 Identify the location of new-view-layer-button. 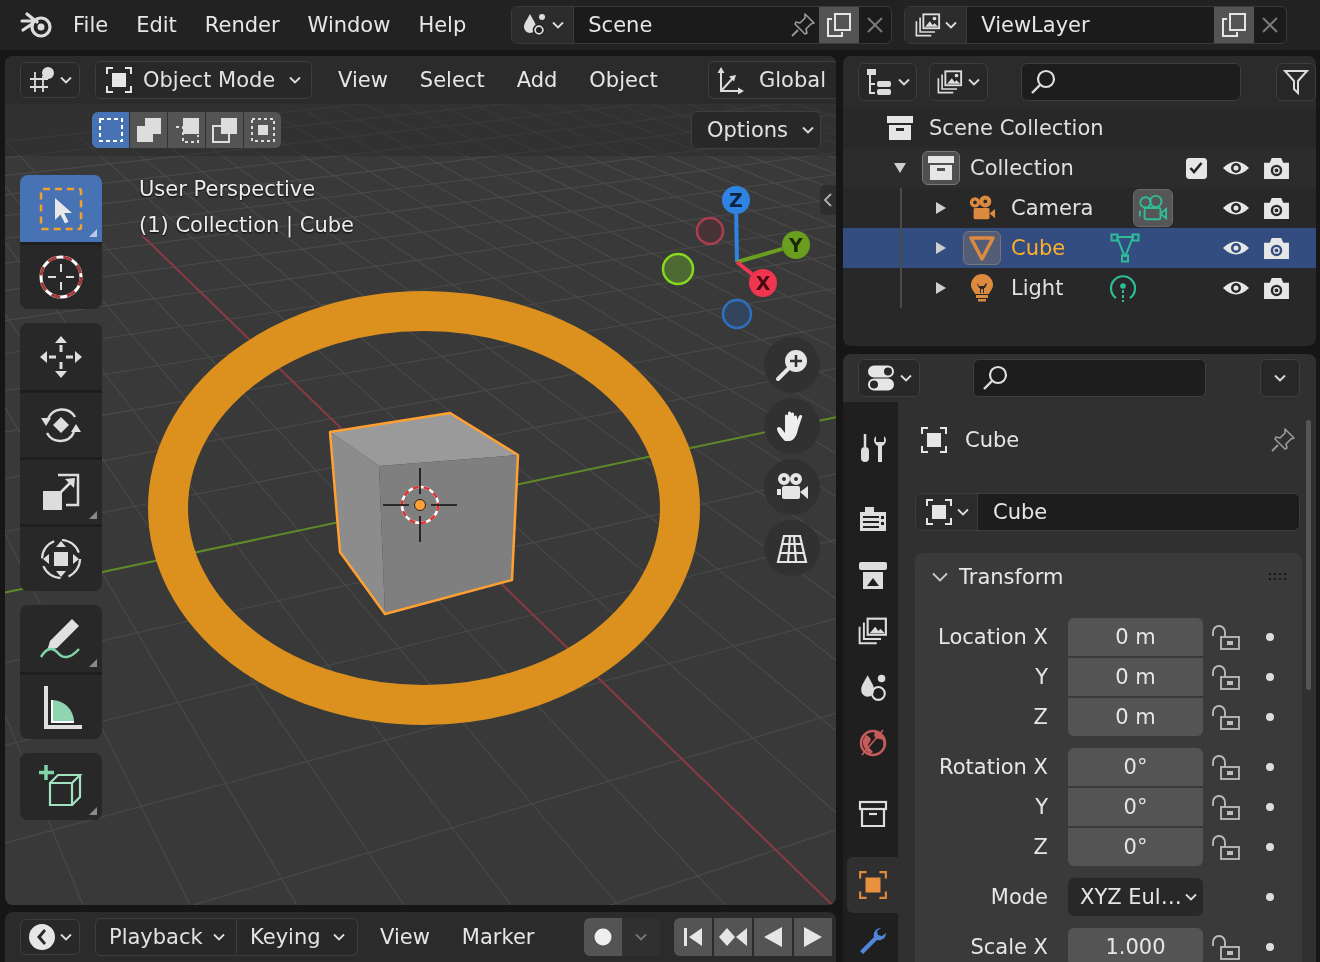
(1234, 25).